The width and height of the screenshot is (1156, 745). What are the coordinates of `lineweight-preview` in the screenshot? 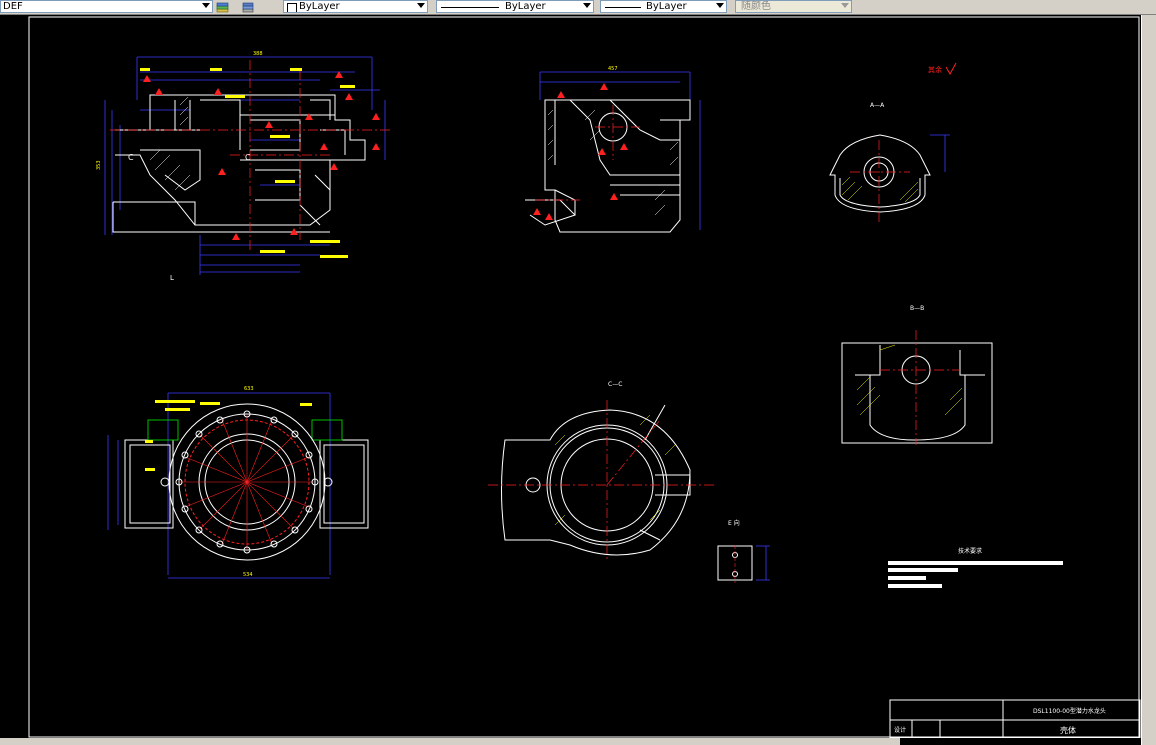 It's located at (623, 7).